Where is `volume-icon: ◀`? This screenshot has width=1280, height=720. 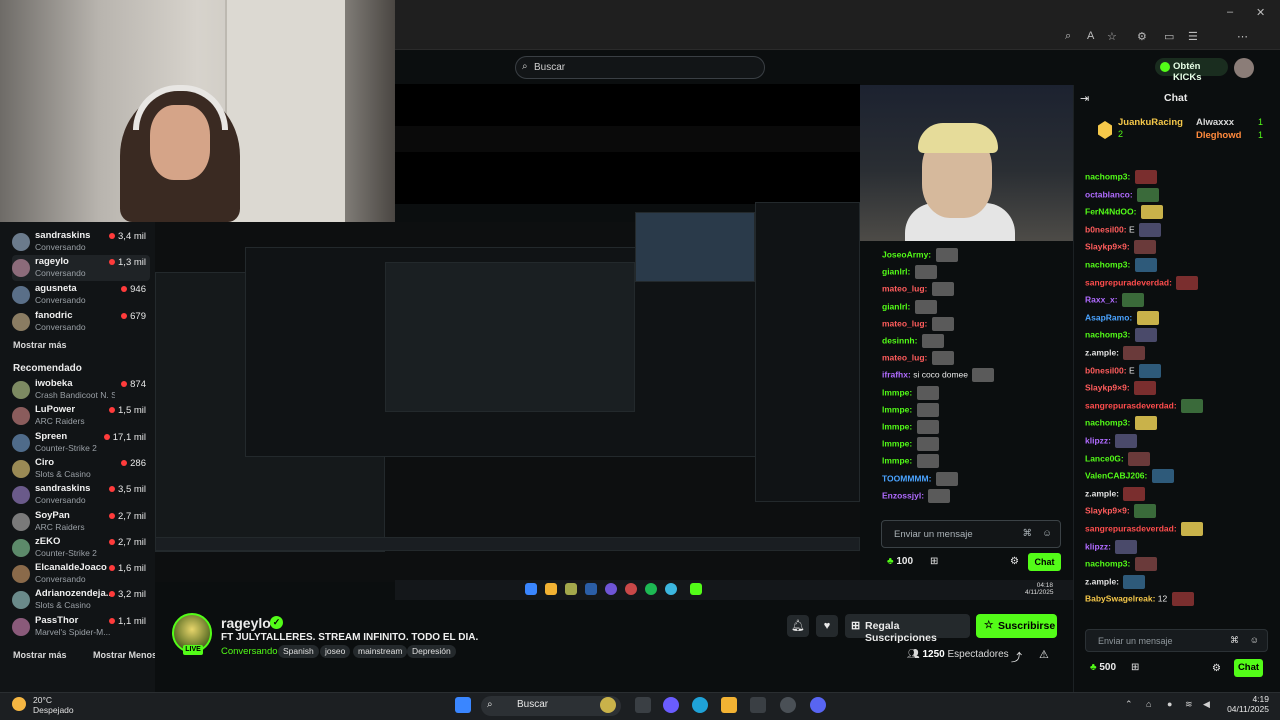 volume-icon: ◀ is located at coordinates (1206, 704).